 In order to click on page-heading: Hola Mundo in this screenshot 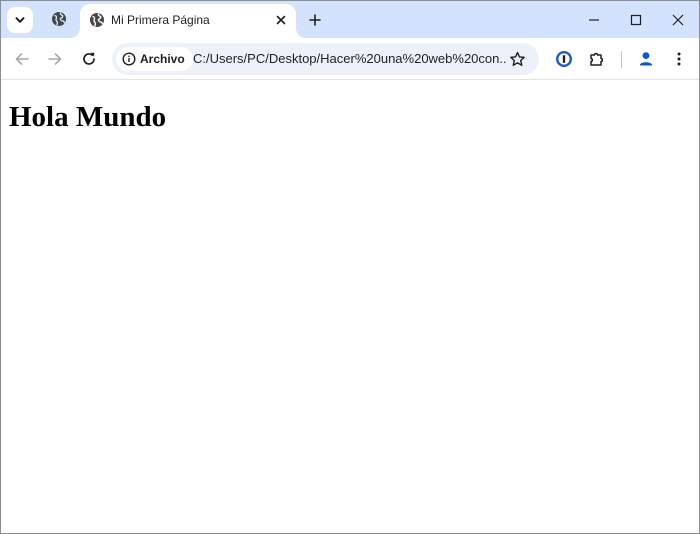, I will do `click(88, 117)`.